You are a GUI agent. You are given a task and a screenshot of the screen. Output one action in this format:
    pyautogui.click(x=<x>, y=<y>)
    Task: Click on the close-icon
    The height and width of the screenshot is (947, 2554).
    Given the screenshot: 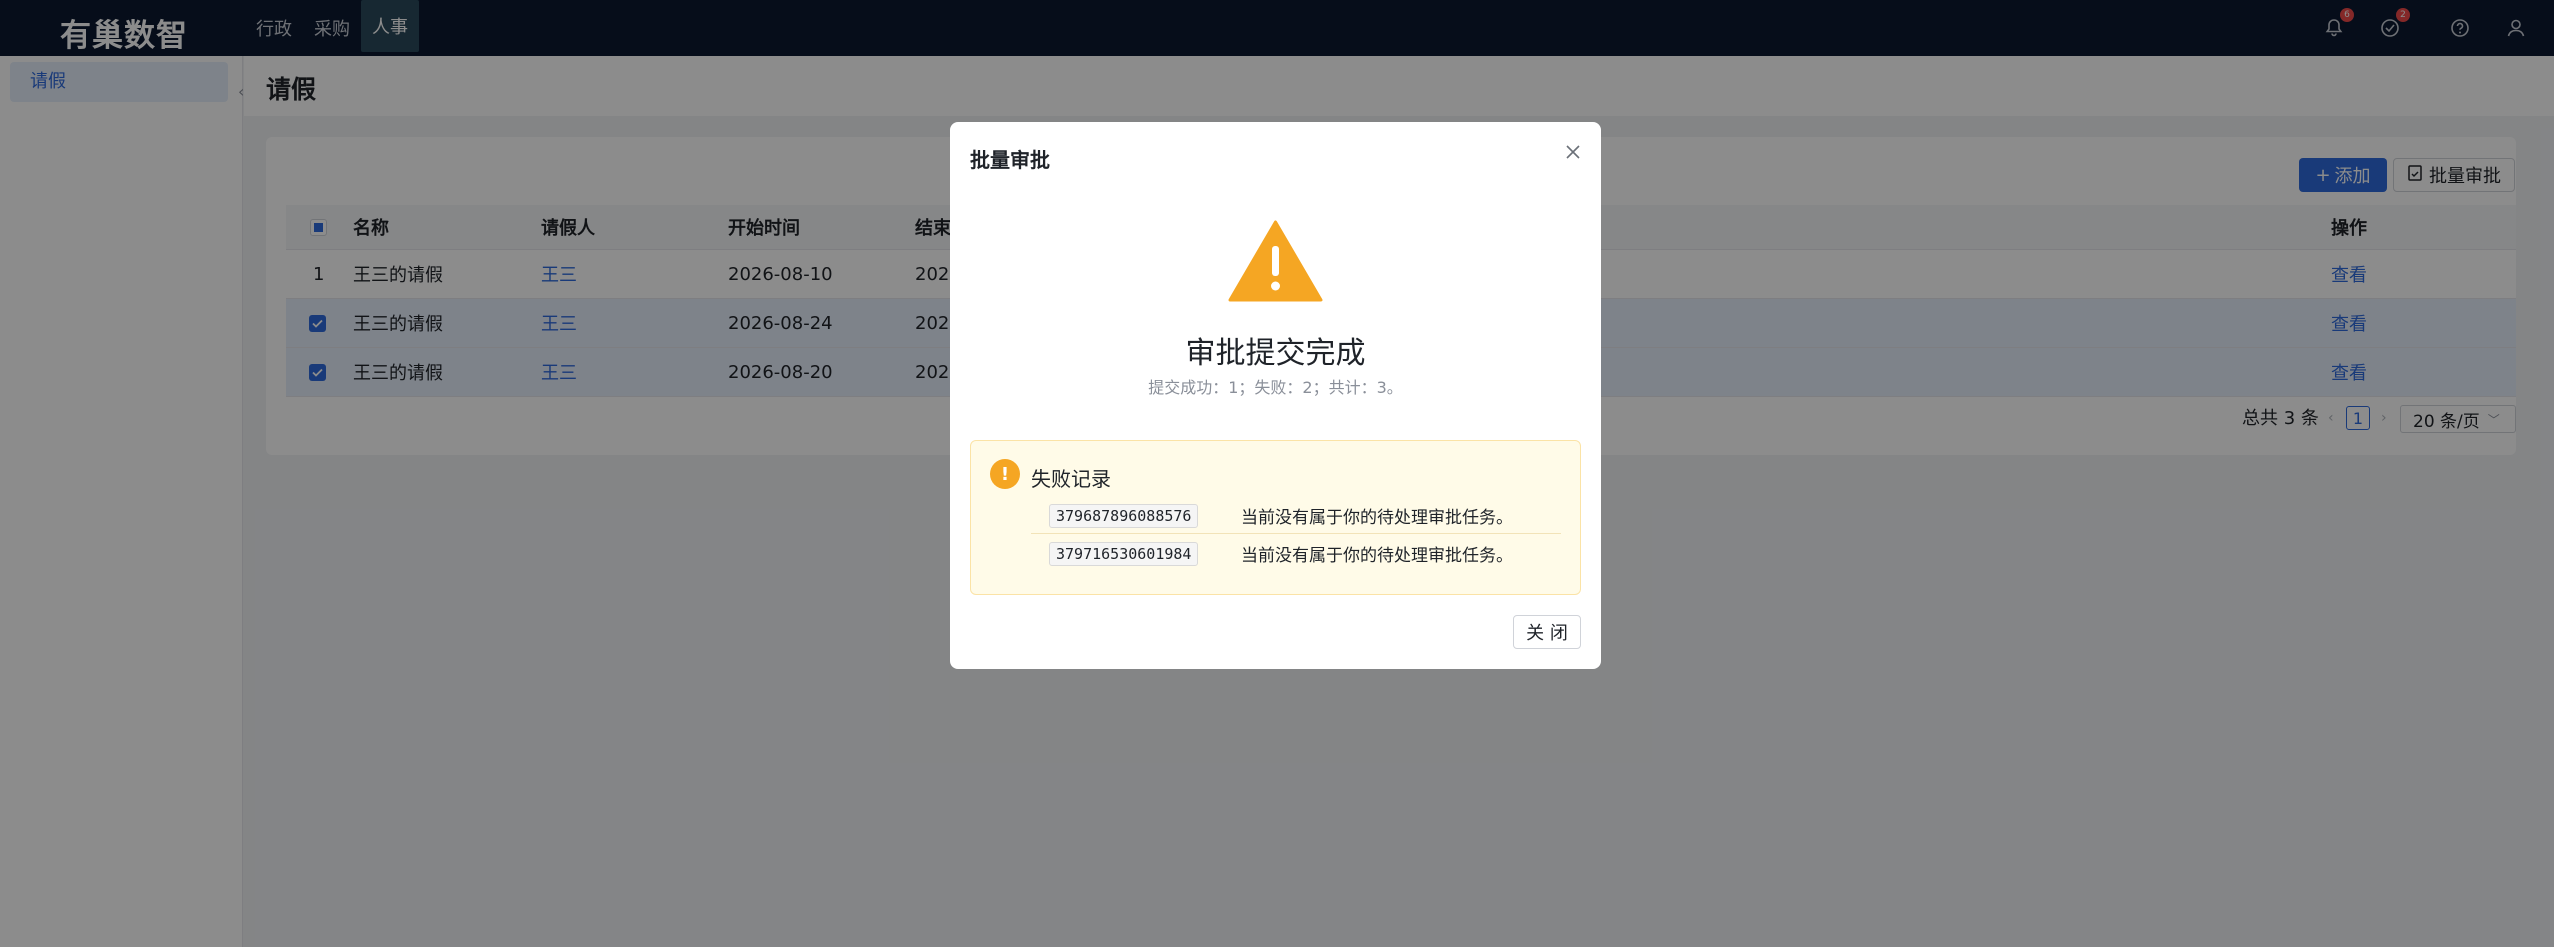 What is the action you would take?
    pyautogui.click(x=1573, y=152)
    